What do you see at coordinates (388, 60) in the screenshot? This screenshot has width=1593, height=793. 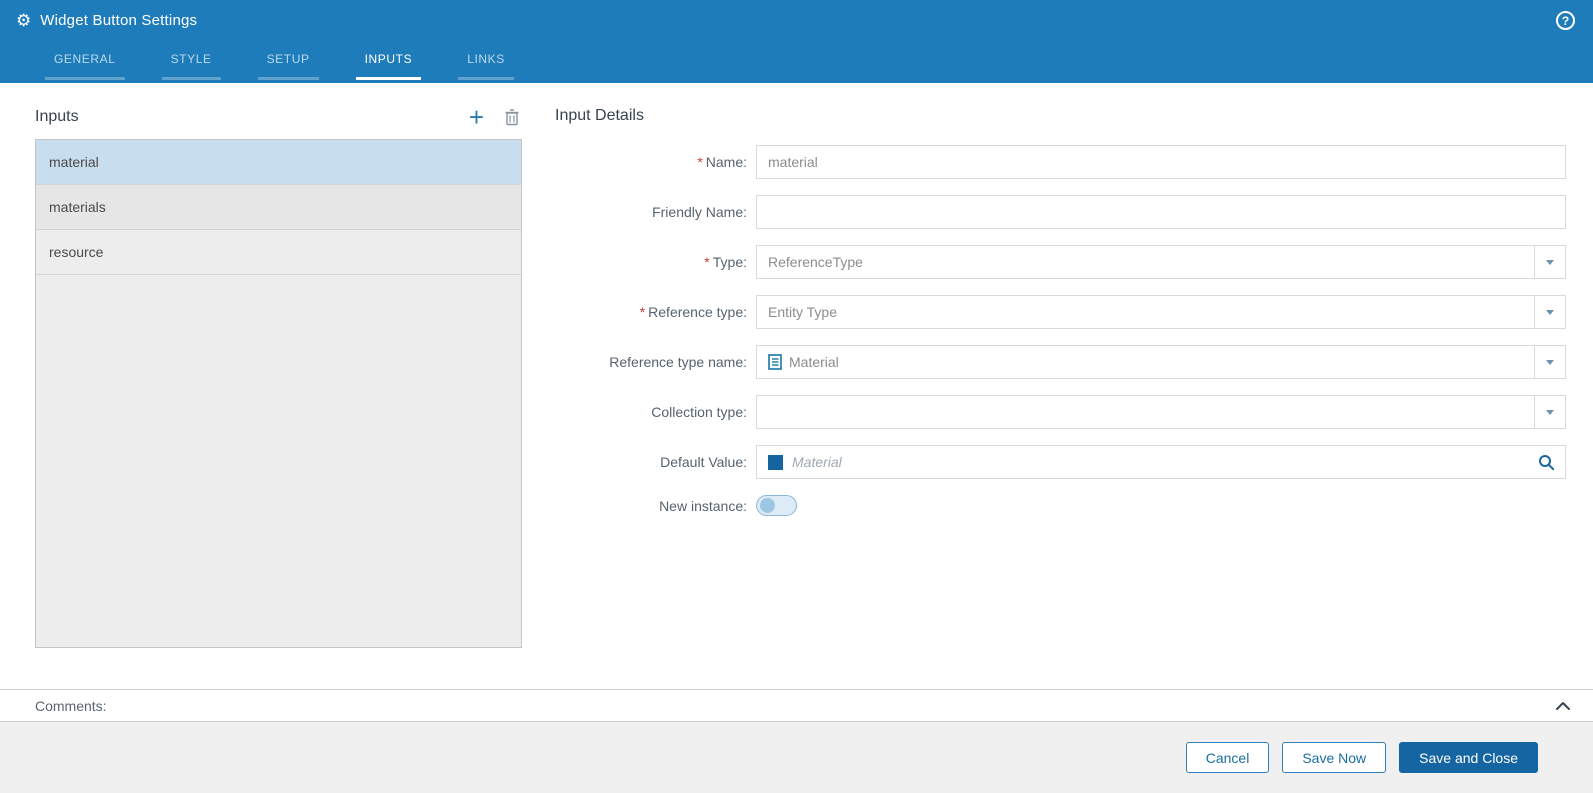 I see `tab-inputs: INPUTS` at bounding box center [388, 60].